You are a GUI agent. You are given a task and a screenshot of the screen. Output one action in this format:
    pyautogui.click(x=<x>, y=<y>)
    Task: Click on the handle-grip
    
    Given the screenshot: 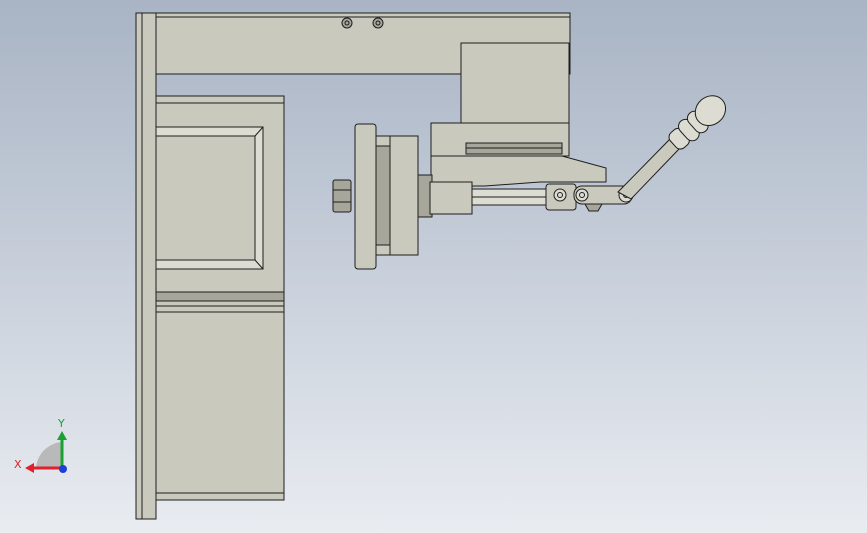 What is the action you would take?
    pyautogui.click(x=698, y=122)
    